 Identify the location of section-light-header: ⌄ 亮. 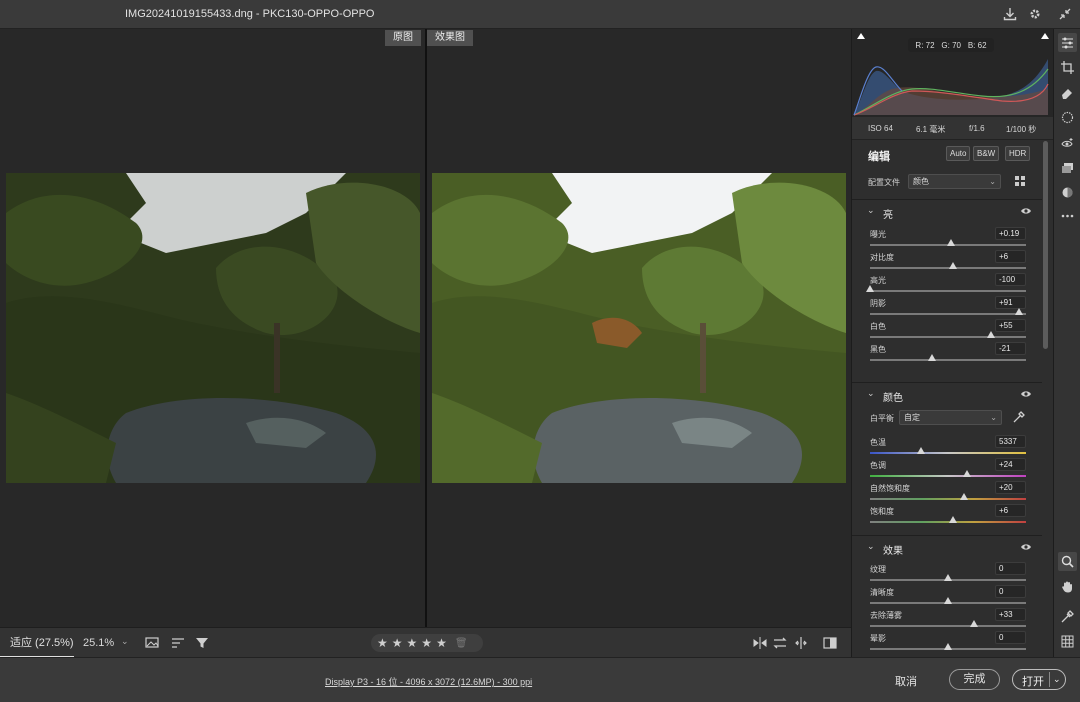
(947, 211).